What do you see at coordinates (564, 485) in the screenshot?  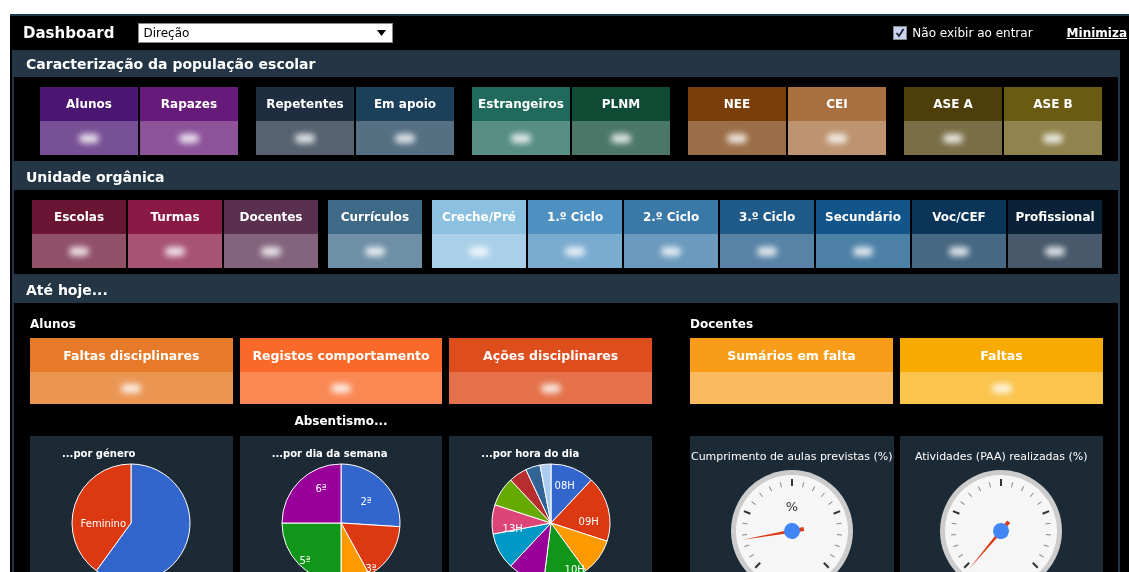 I see `slice-label: 08H` at bounding box center [564, 485].